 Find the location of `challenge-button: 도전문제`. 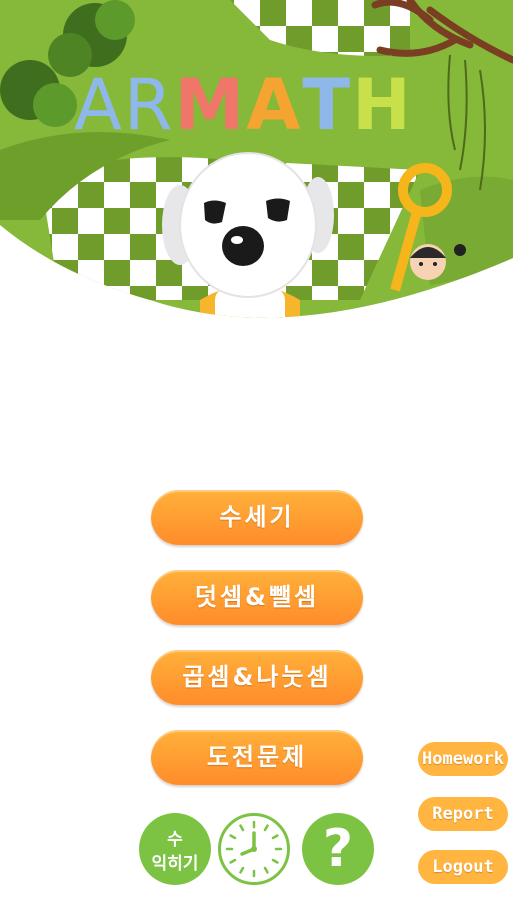

challenge-button: 도전문제 is located at coordinates (257, 757).